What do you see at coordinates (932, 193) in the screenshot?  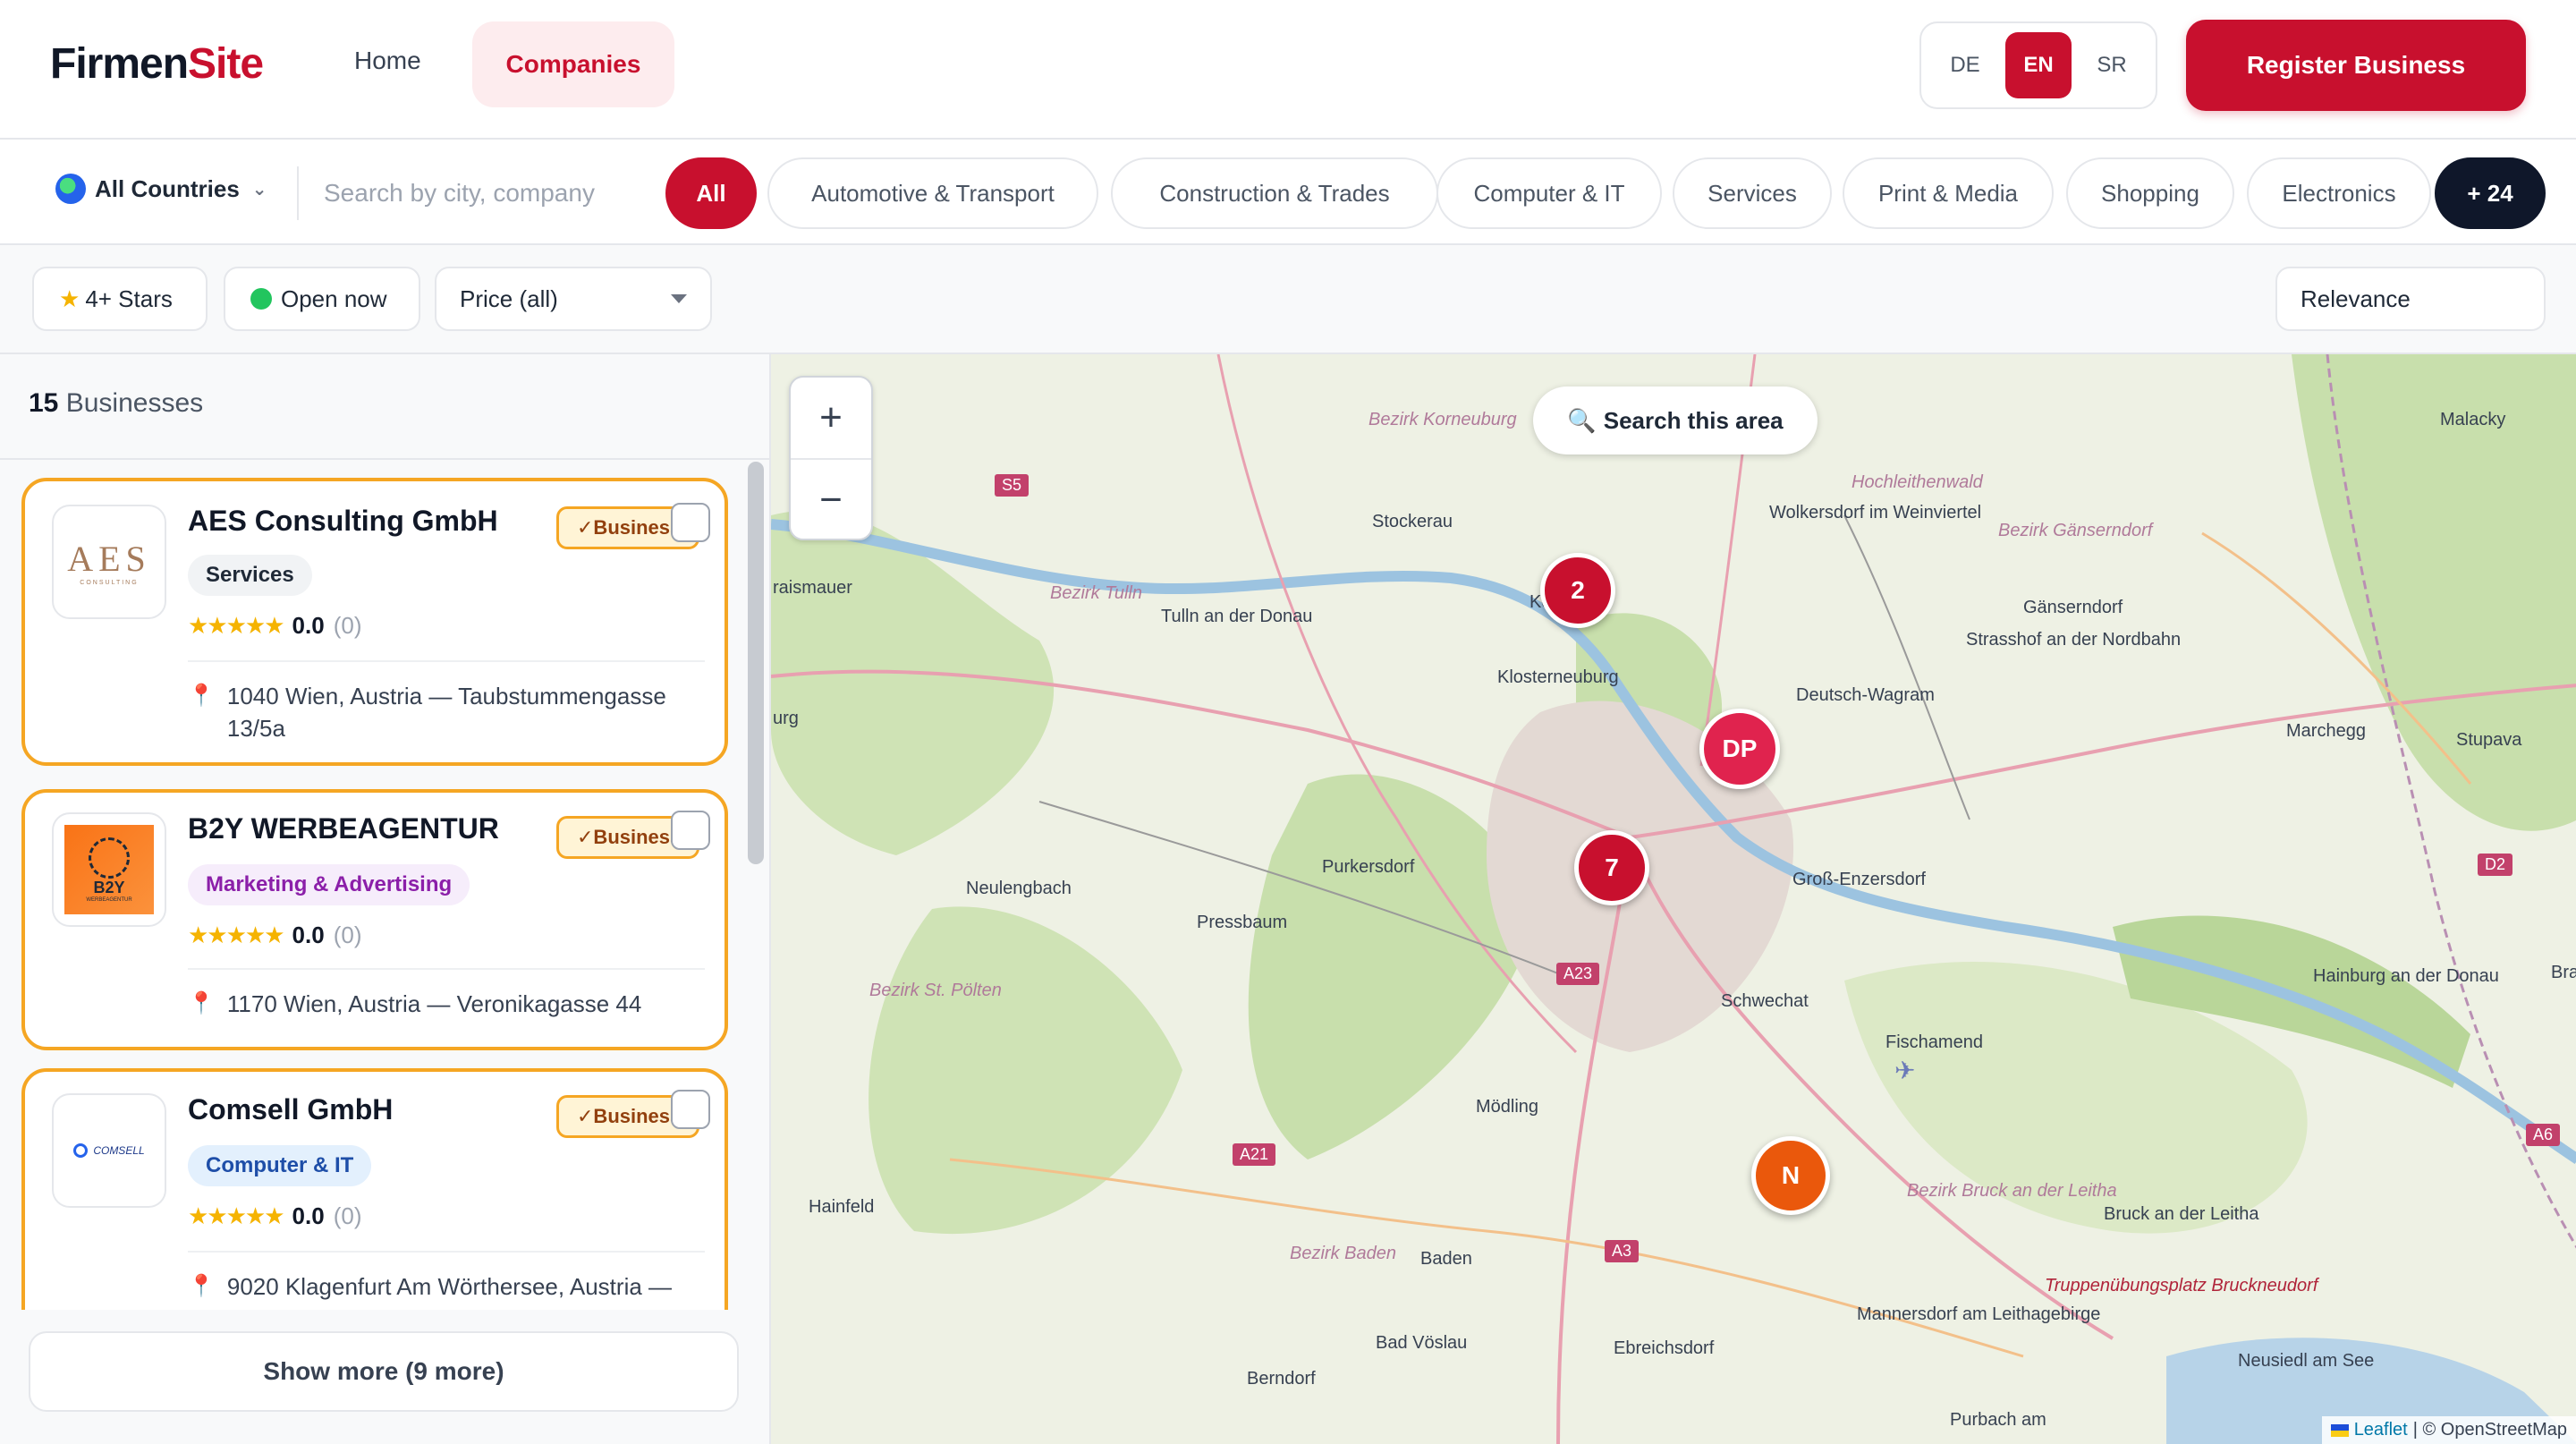 I see `chip-automotive: Automotive & Transport` at bounding box center [932, 193].